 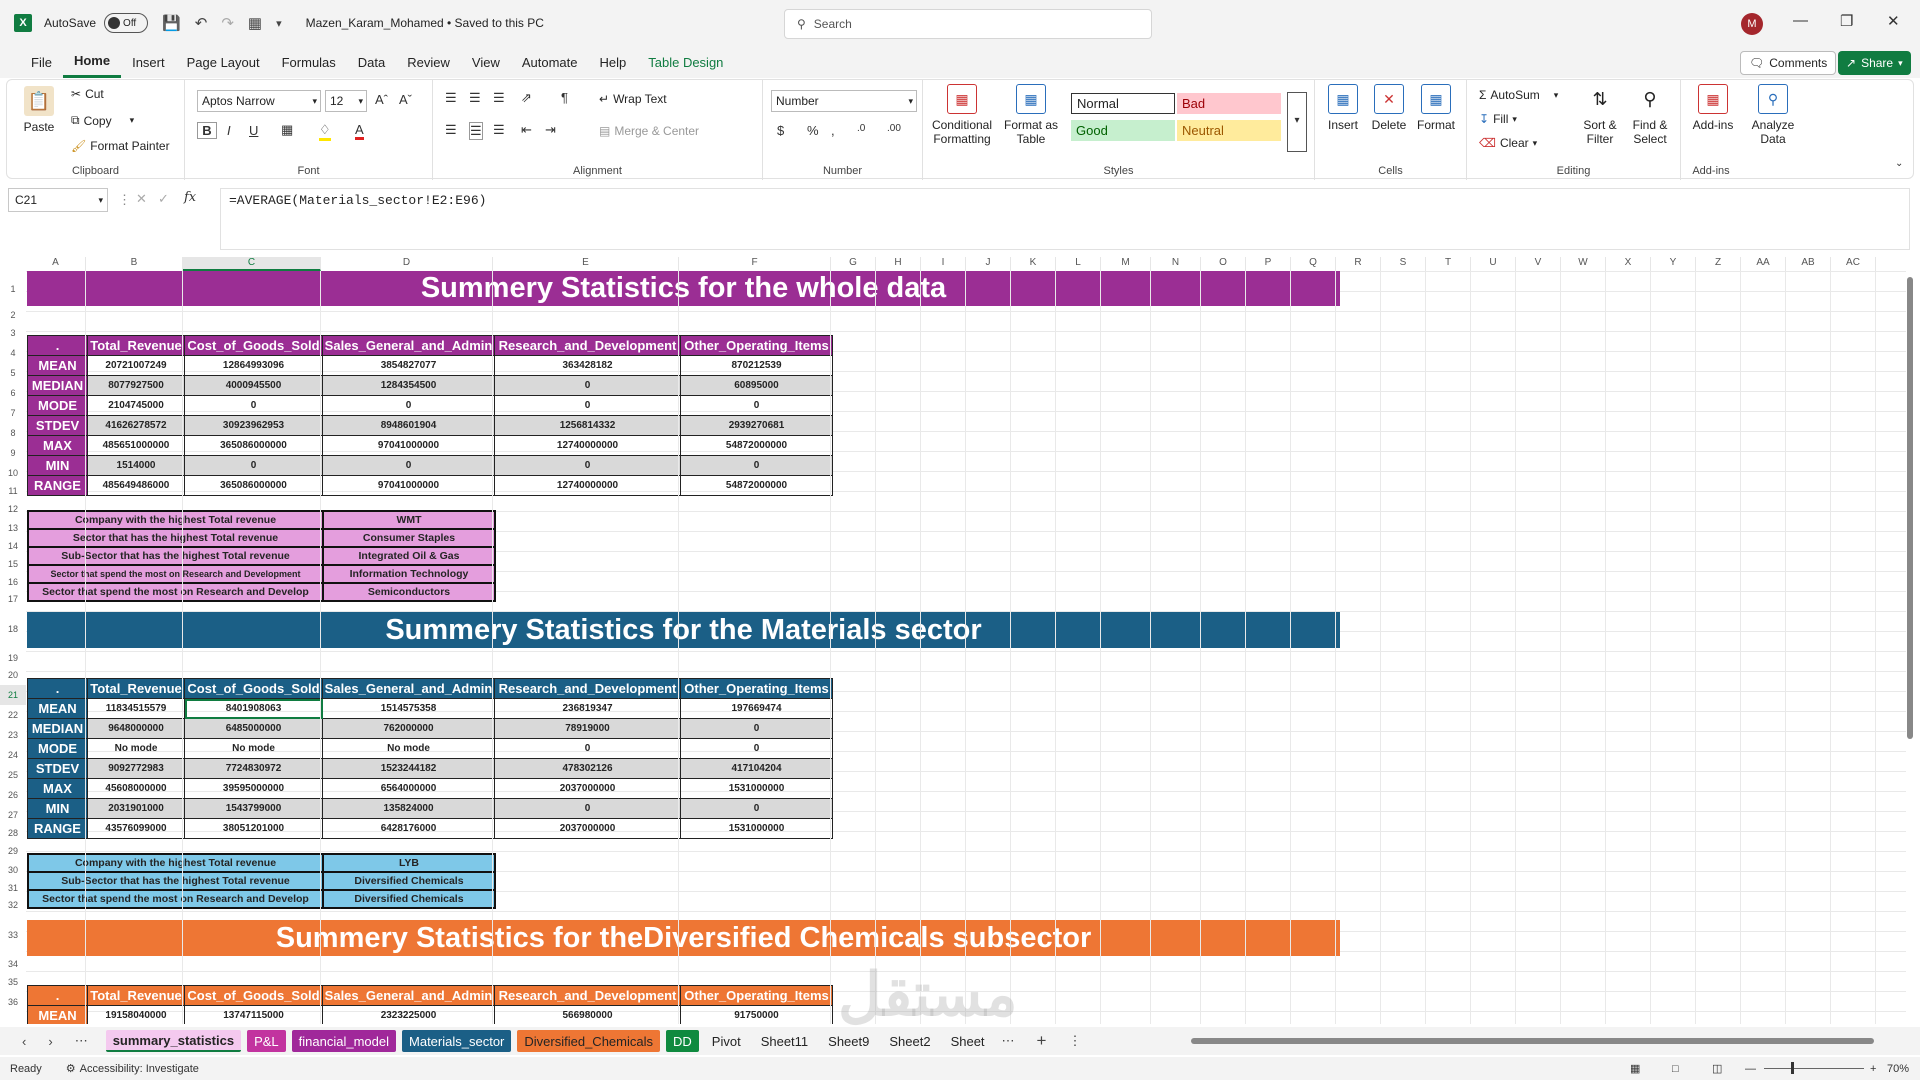 What do you see at coordinates (1899, 163) in the screenshot?
I see `collapse-ribbon-icon: ⌄` at bounding box center [1899, 163].